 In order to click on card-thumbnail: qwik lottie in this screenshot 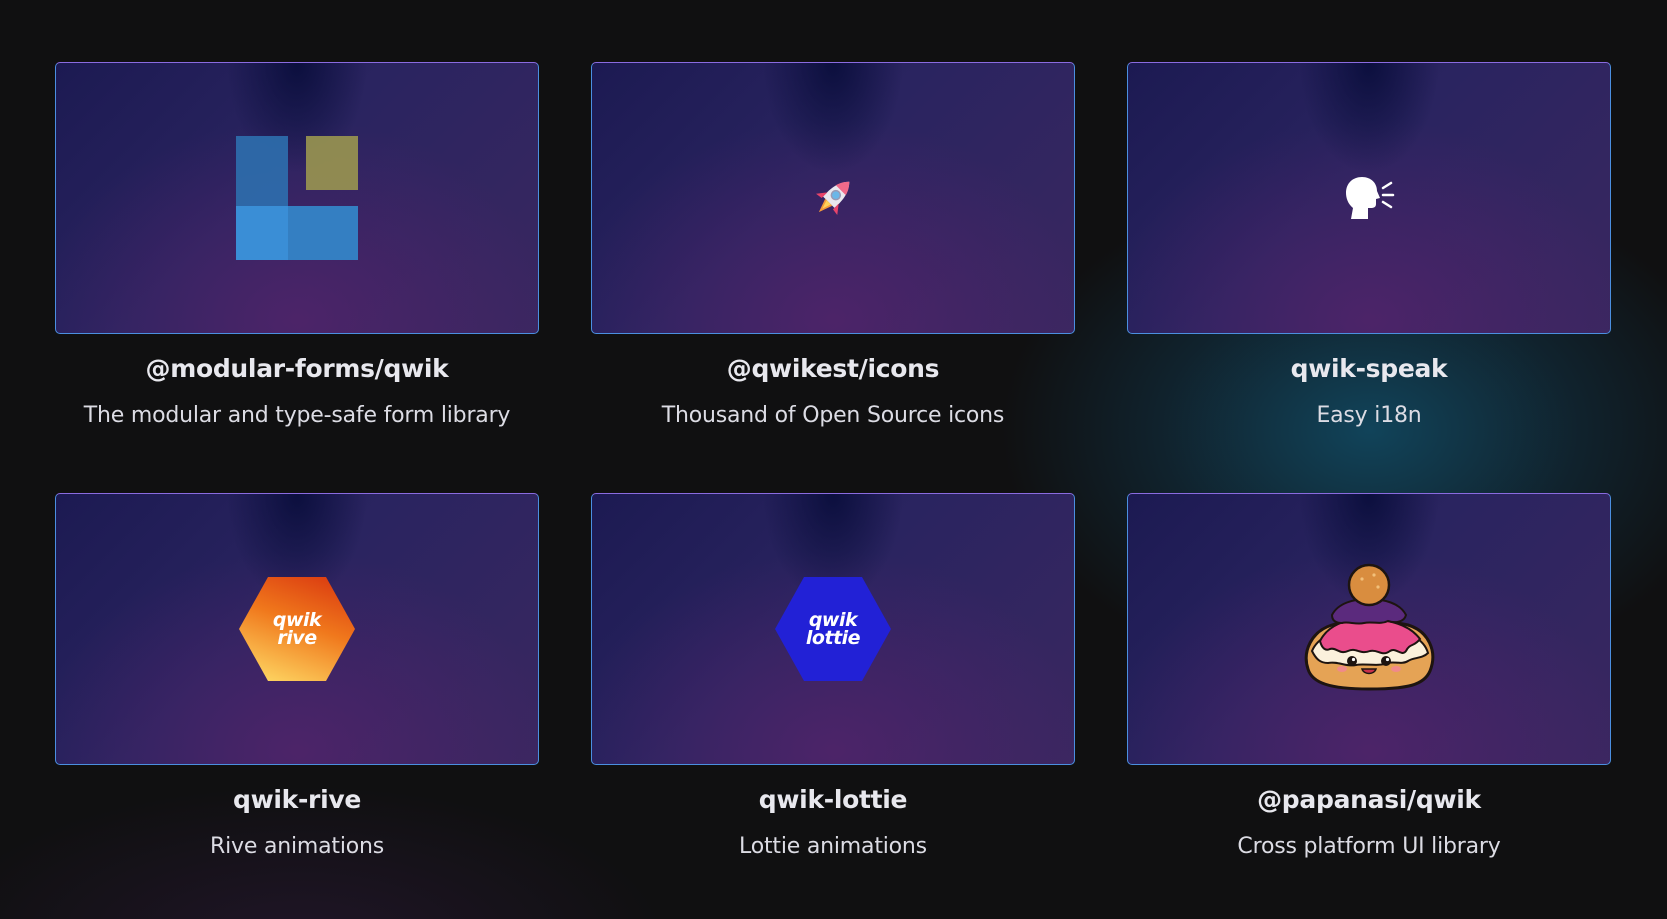, I will do `click(833, 629)`.